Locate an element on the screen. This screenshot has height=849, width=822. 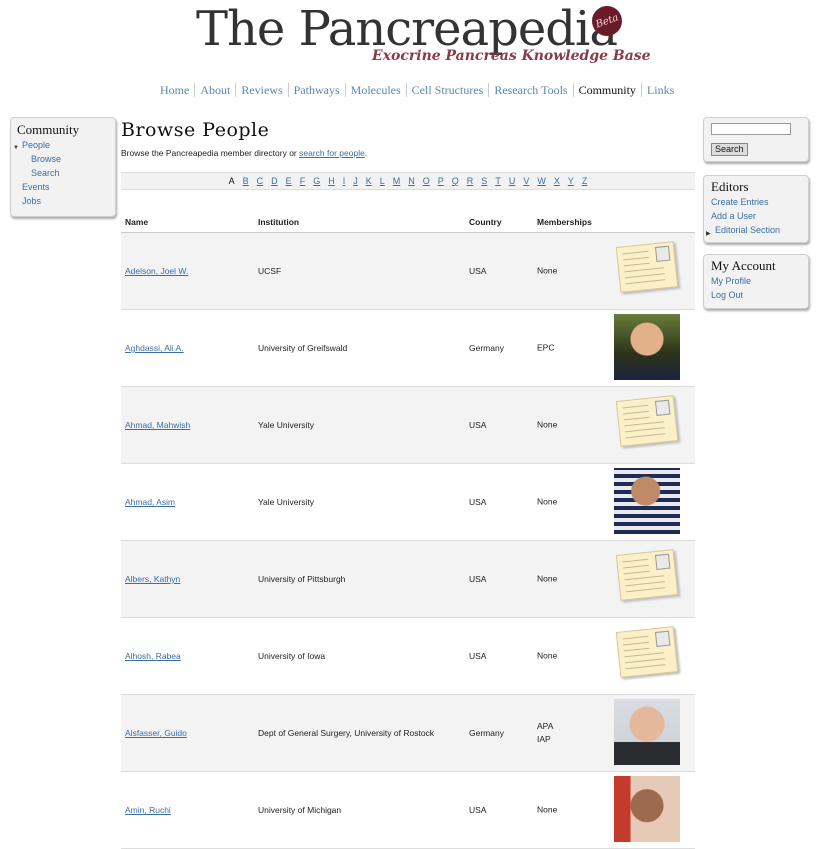
table-row: Ahmad, Asim Yale University USA None is located at coordinates (408, 502).